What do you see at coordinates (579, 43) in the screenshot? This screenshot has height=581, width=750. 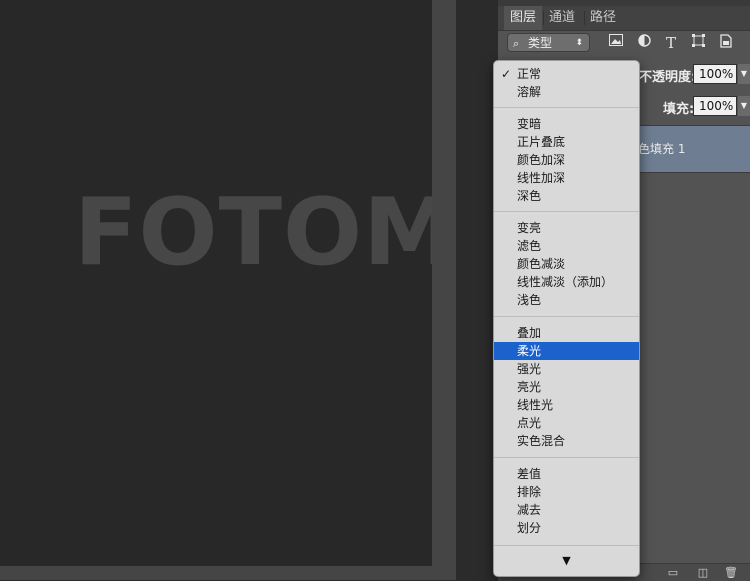 I see `select-updown-icon: ⬍` at bounding box center [579, 43].